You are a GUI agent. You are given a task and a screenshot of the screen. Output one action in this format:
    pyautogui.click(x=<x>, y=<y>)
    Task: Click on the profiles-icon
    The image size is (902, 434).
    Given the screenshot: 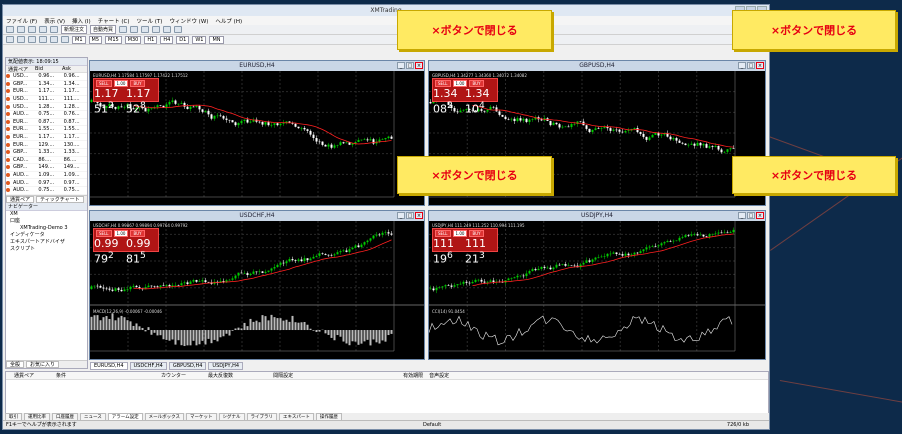 What is the action you would take?
    pyautogui.click(x=21, y=29)
    